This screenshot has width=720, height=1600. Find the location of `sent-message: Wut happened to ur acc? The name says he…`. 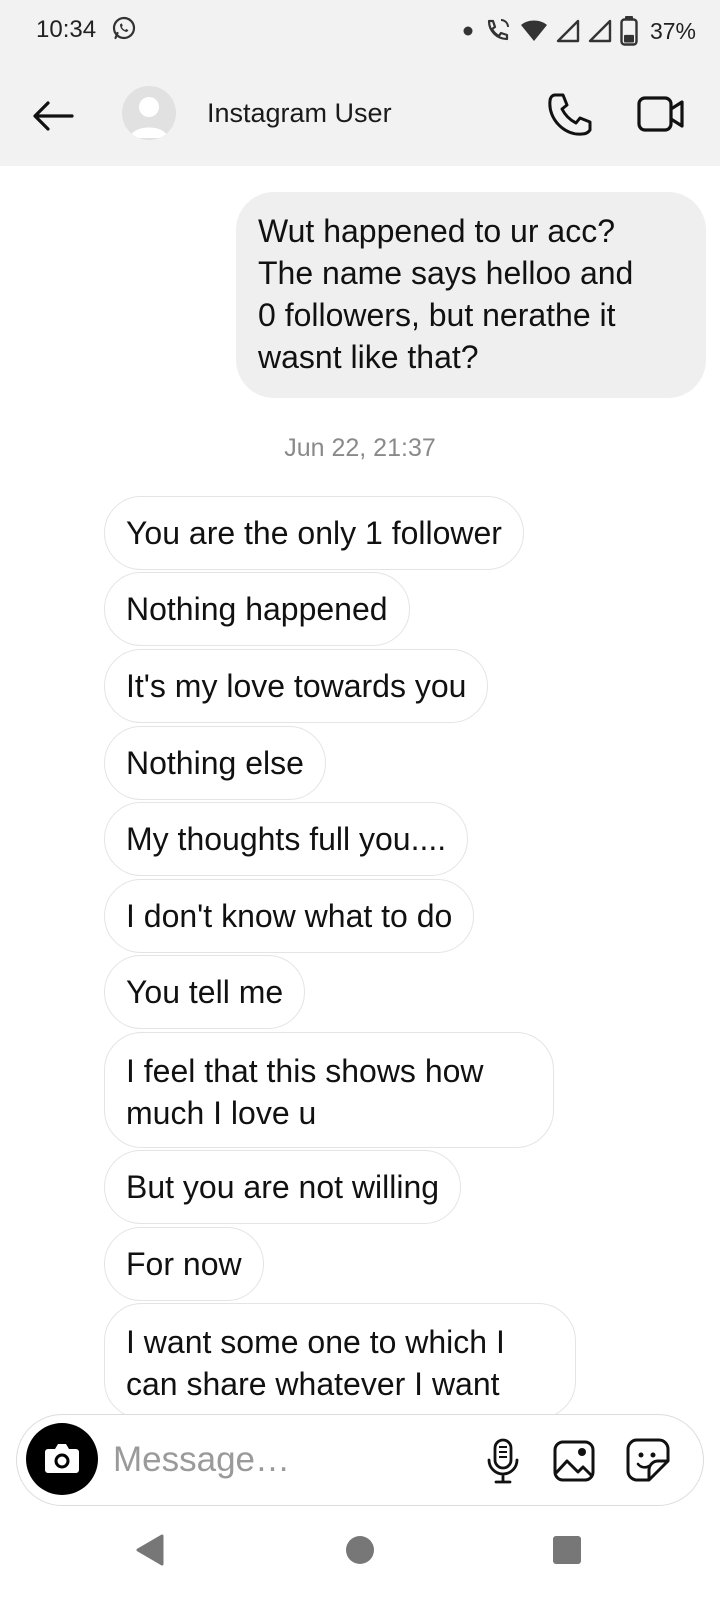

sent-message: Wut happened to ur acc? The name says he… is located at coordinates (471, 295).